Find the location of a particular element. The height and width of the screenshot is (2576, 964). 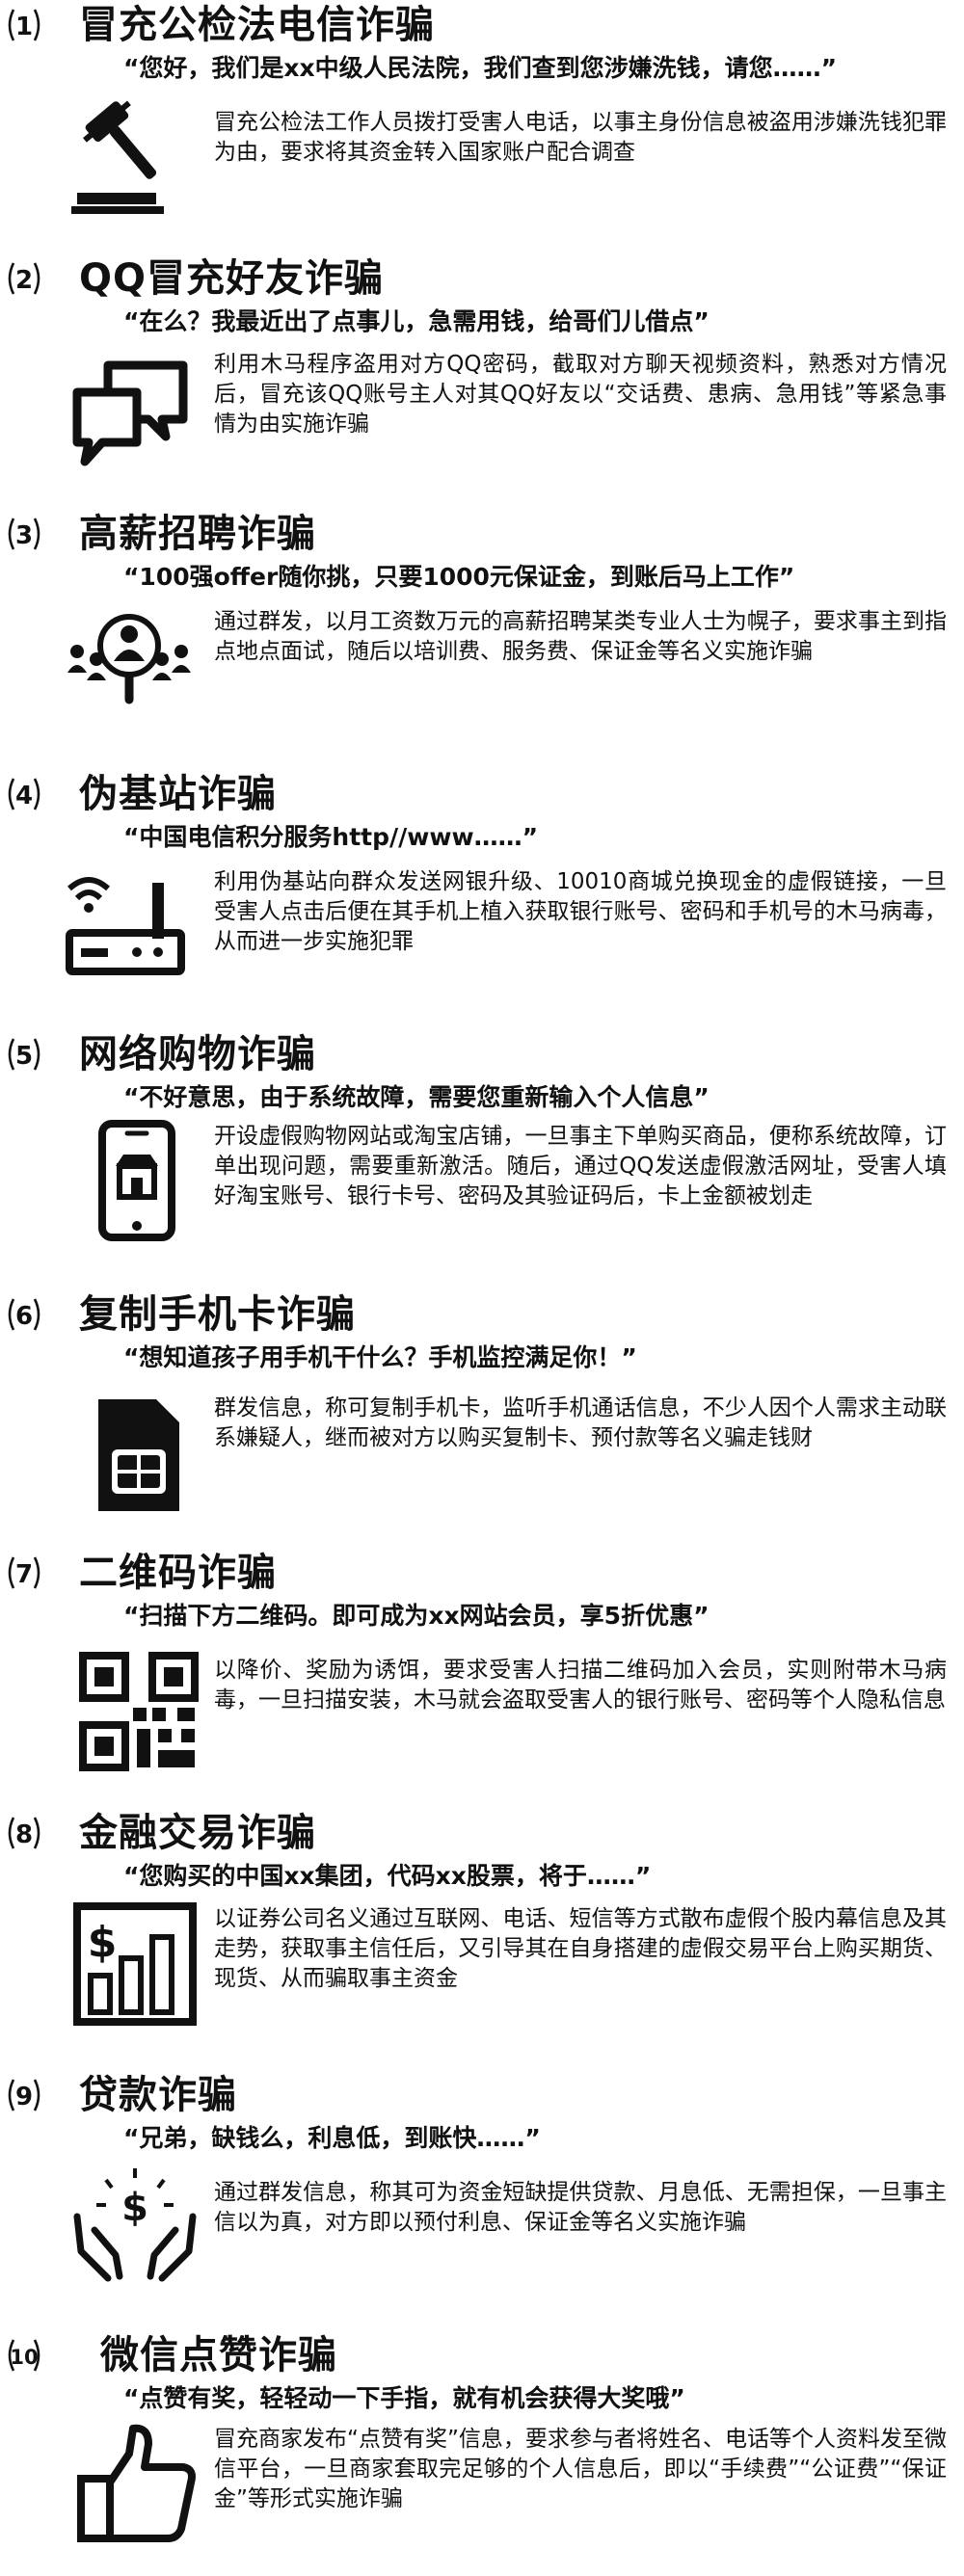

section-quote: “扫描下方二维码。即可成为xx网站会员，享5折优惠” is located at coordinates (417, 1616).